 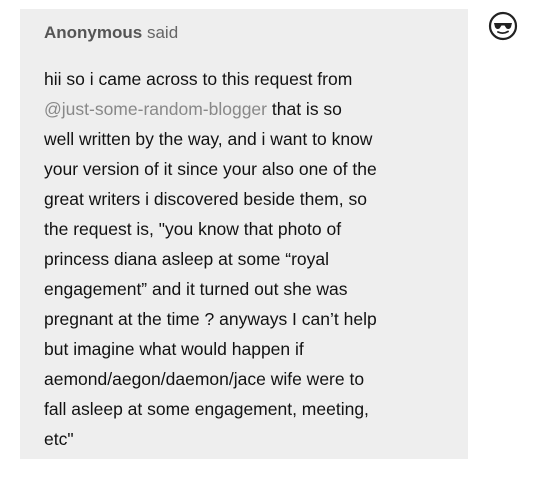 What do you see at coordinates (193, 229) in the screenshot?
I see `question-line: the request is, "you know that photo of` at bounding box center [193, 229].